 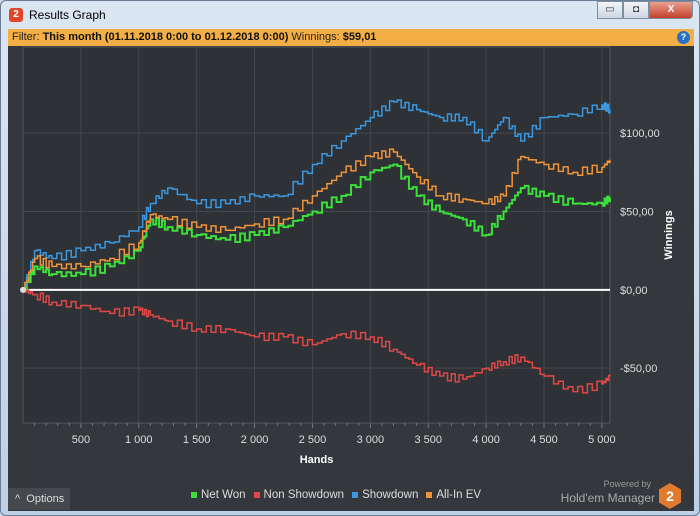 I want to click on powered-by: Powered by, so click(x=627, y=484).